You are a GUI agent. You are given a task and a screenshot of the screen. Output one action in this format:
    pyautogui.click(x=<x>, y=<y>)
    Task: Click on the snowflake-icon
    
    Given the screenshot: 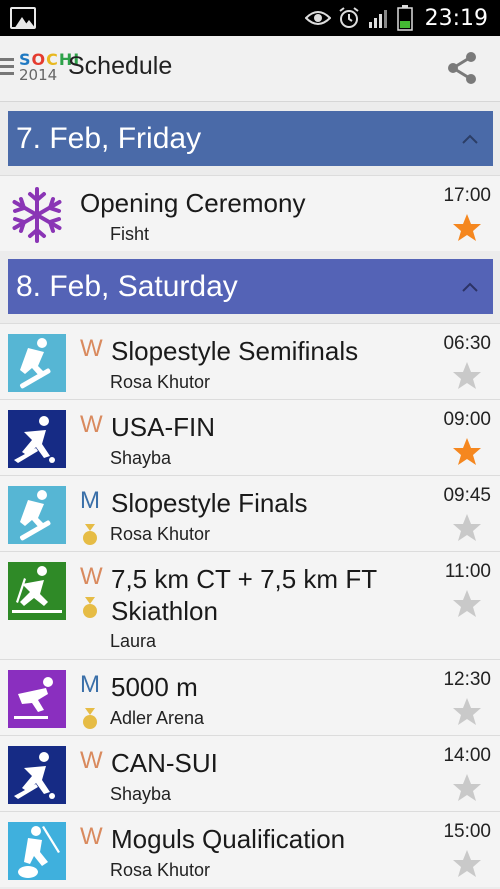 What is the action you would take?
    pyautogui.click(x=37, y=215)
    